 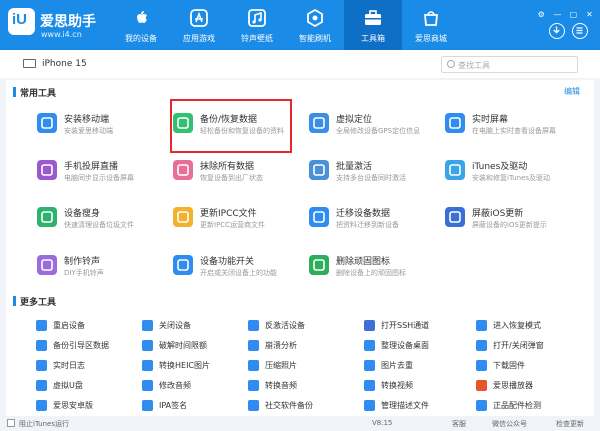 What do you see at coordinates (375, 223) in the screenshot?
I see `tool-item: 迁移设备数据 把资料迁移到新设备` at bounding box center [375, 223].